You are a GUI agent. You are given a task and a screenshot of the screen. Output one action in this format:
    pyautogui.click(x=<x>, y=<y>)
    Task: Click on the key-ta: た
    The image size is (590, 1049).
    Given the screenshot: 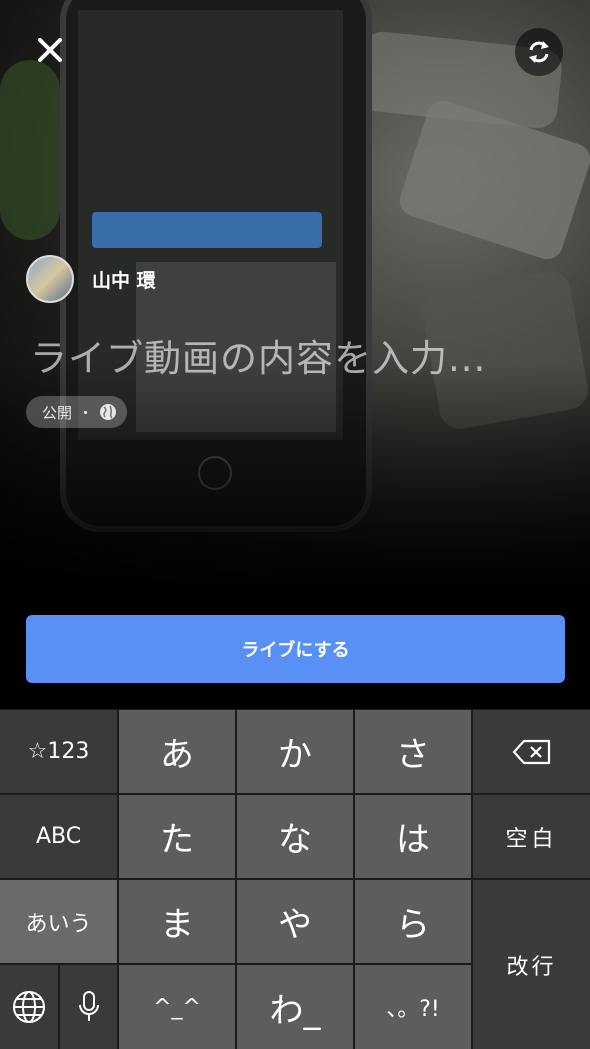 What is the action you would take?
    pyautogui.click(x=177, y=836)
    